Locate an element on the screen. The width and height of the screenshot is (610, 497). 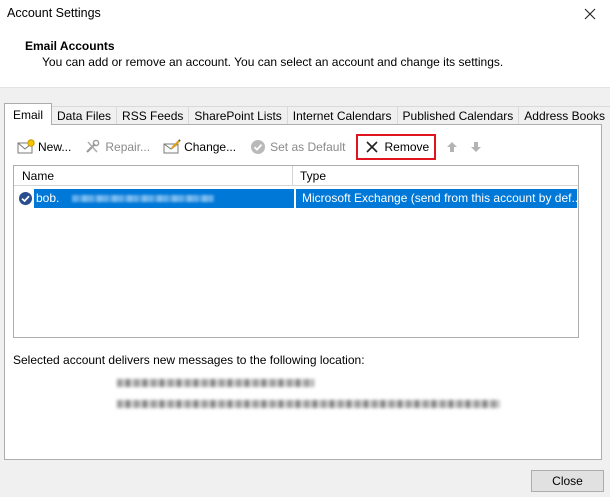
tab-email: Email is located at coordinates (28, 114).